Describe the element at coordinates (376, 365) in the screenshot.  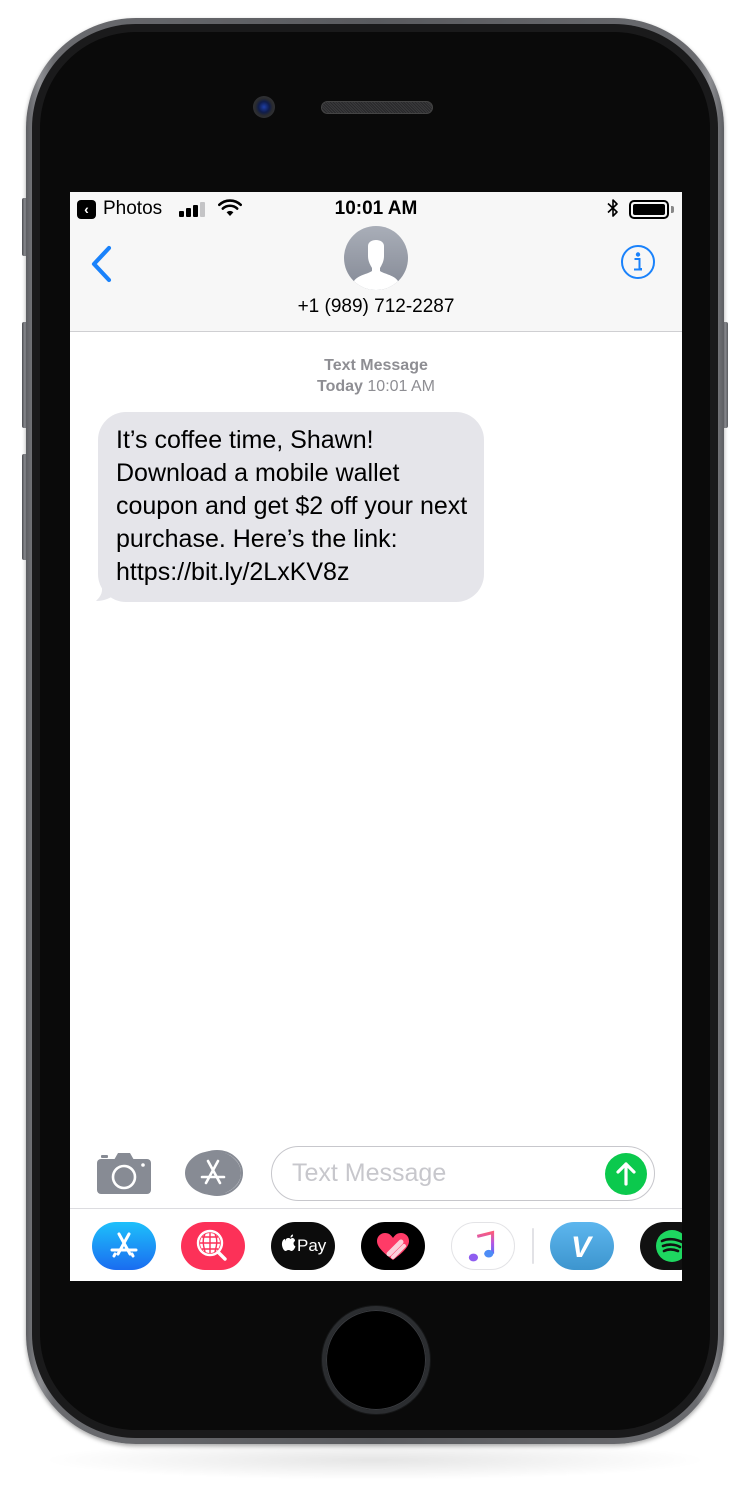
I see `service-label: Text Message` at that location.